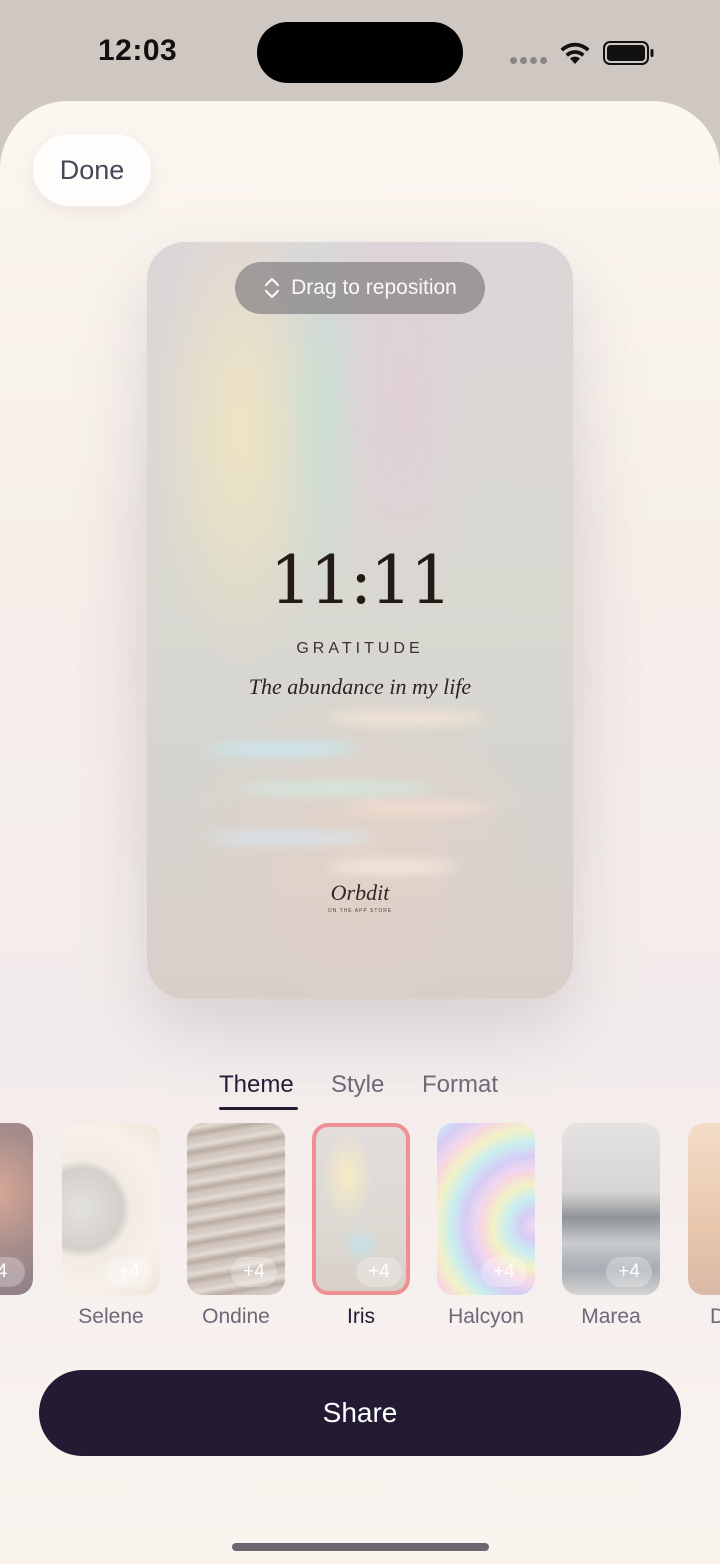 This screenshot has height=1564, width=720. Describe the element at coordinates (256, 1085) in the screenshot. I see `tab-theme: Theme` at that location.